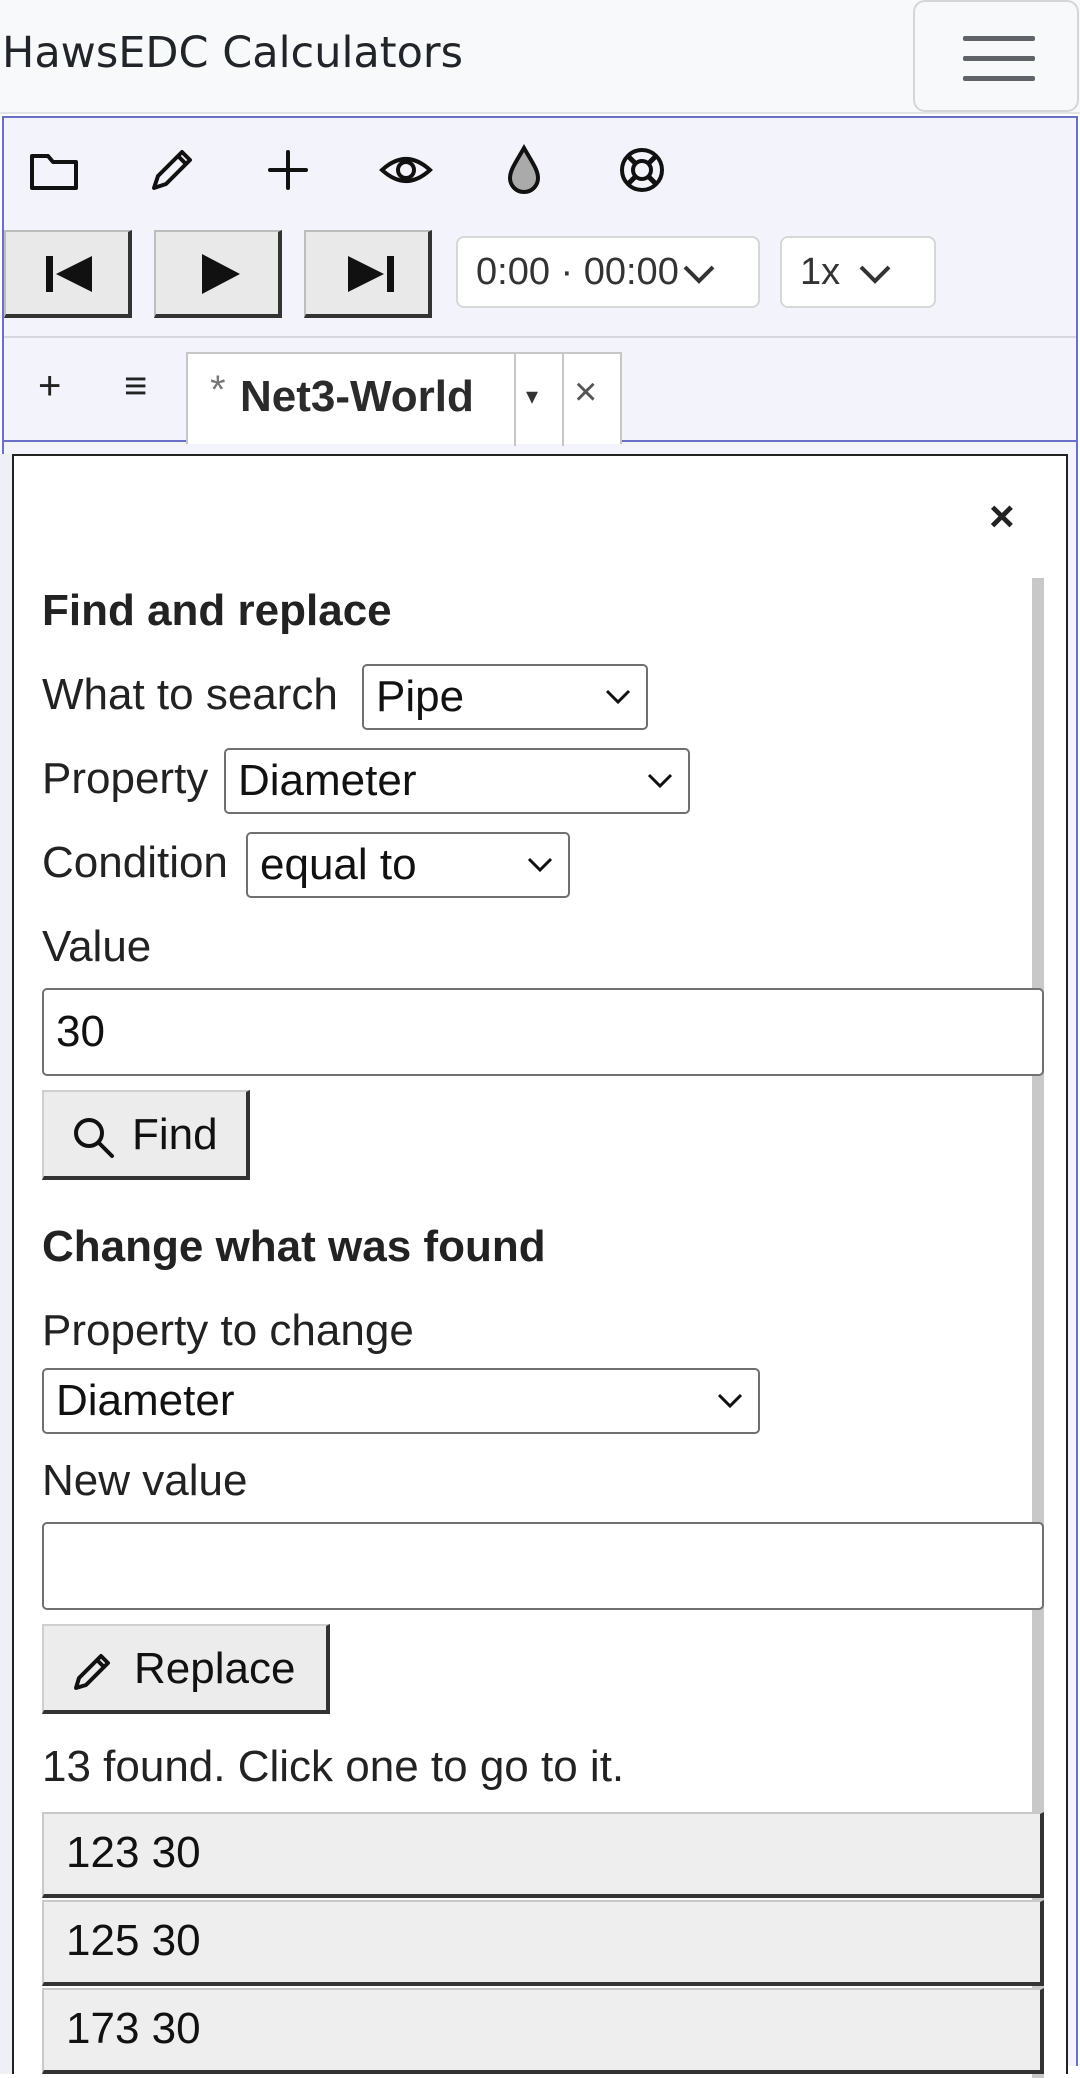 The height and width of the screenshot is (2078, 1080). I want to click on play-icon, so click(221, 274).